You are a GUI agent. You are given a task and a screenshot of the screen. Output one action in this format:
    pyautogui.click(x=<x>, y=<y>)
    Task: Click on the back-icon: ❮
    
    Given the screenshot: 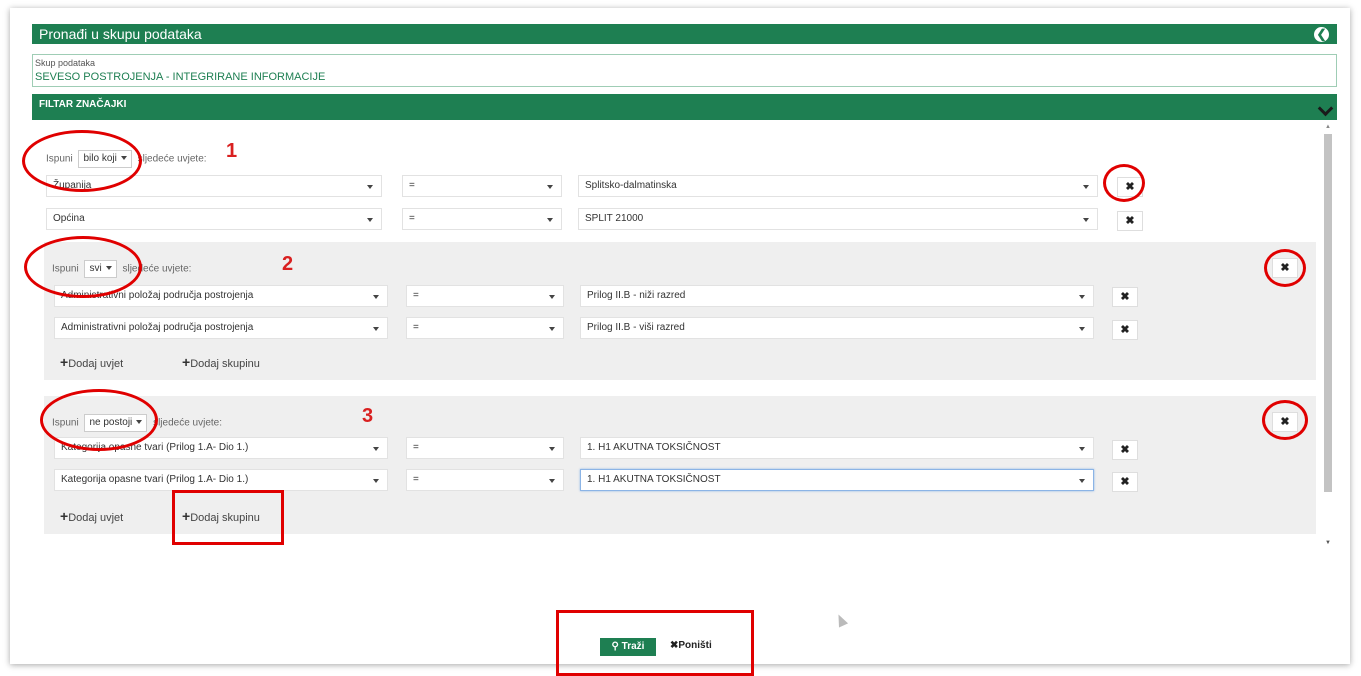 What is the action you would take?
    pyautogui.click(x=1321, y=34)
    